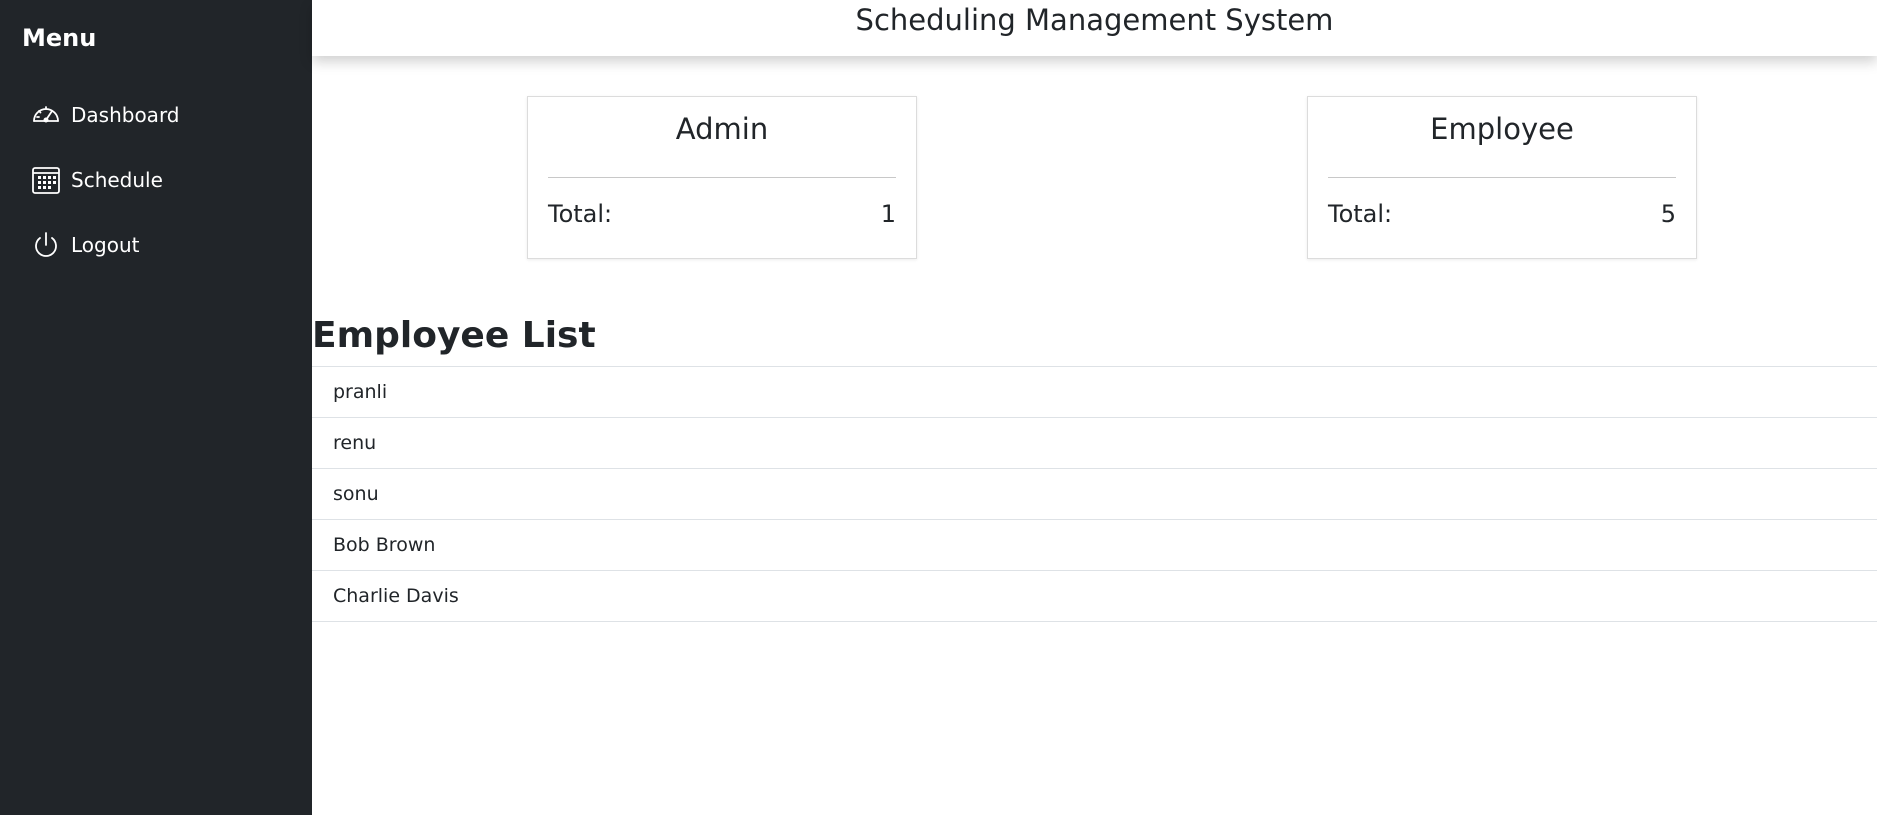 This screenshot has width=1877, height=815. I want to click on sidebar-item-label: Dashboard, so click(125, 114).